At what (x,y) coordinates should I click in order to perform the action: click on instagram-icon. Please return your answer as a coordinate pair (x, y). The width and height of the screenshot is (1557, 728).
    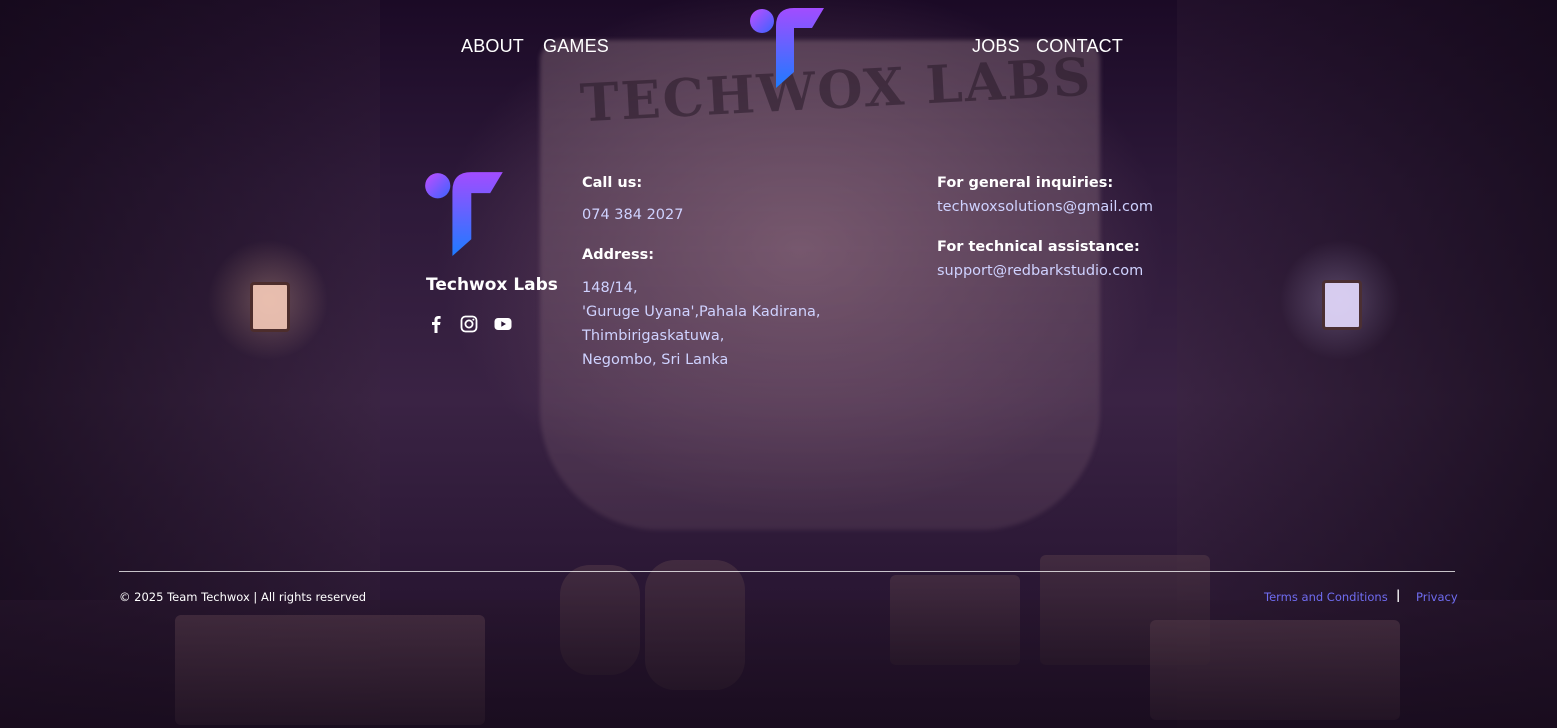
    Looking at the image, I should click on (469, 324).